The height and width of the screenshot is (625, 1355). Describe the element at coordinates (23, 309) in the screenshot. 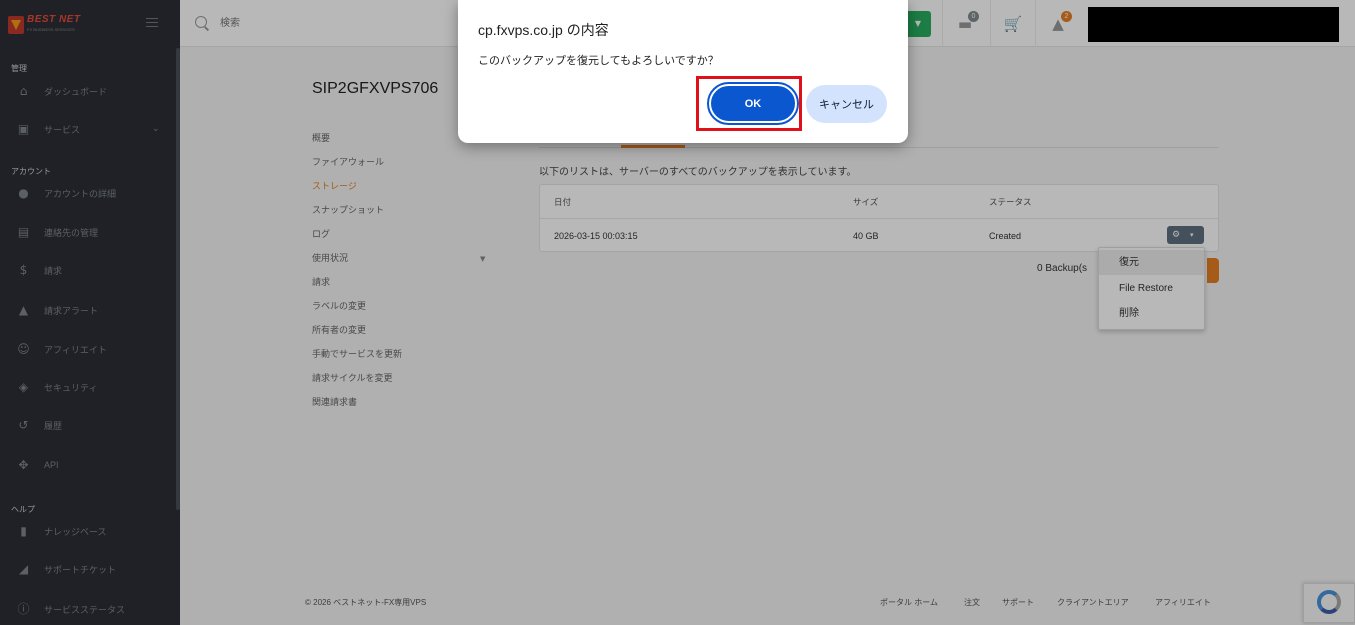

I see `bell-icon: ▲` at that location.